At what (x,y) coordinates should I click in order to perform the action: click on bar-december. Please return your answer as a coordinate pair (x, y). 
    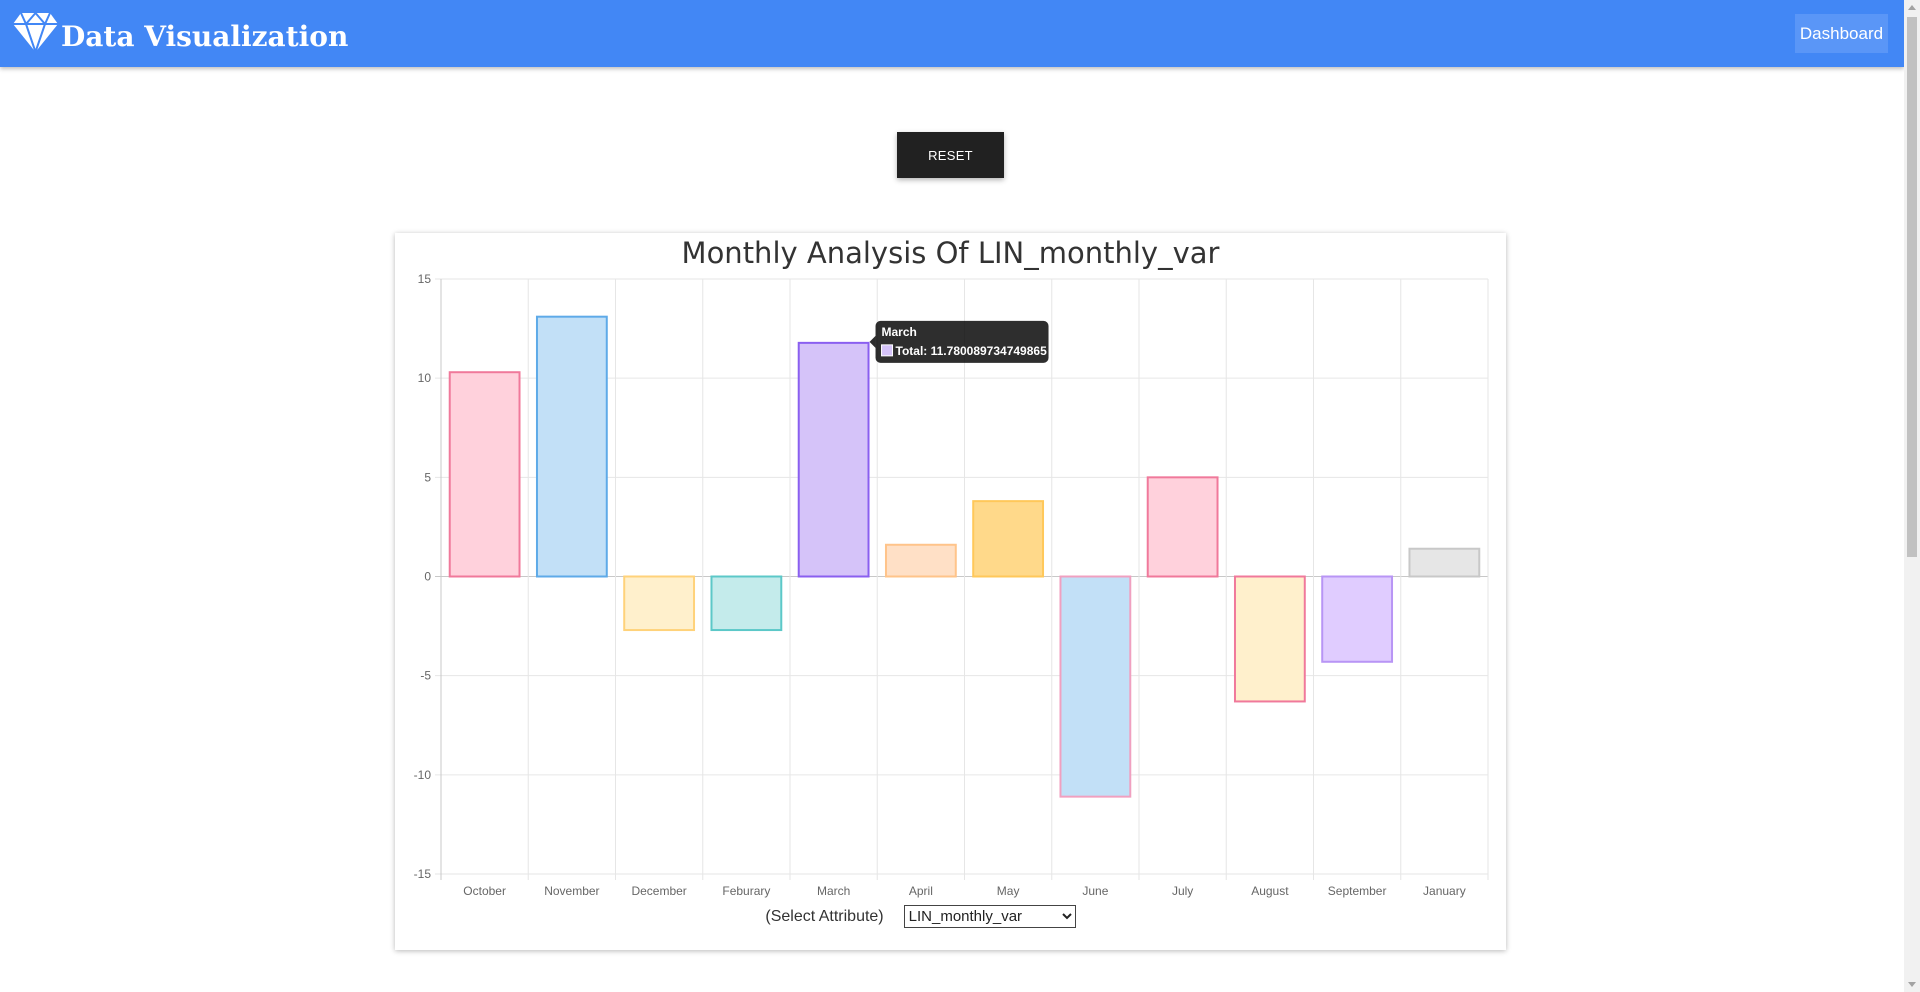
    Looking at the image, I should click on (659, 603).